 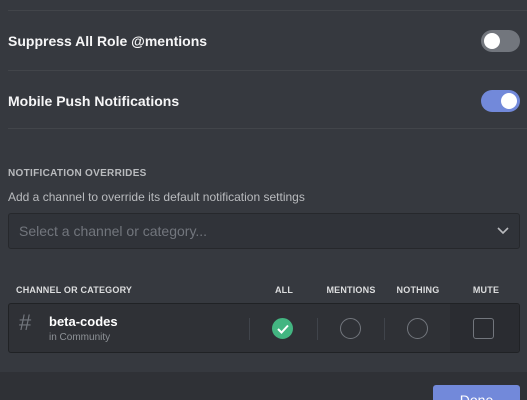 I want to click on radio-nothing, so click(x=417, y=328).